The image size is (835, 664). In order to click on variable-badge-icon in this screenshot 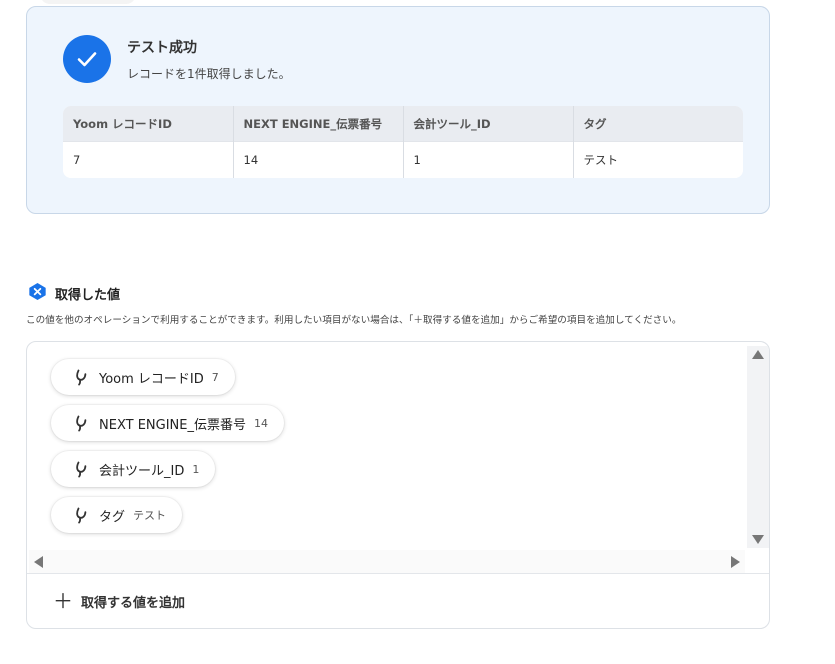, I will do `click(37, 293)`.